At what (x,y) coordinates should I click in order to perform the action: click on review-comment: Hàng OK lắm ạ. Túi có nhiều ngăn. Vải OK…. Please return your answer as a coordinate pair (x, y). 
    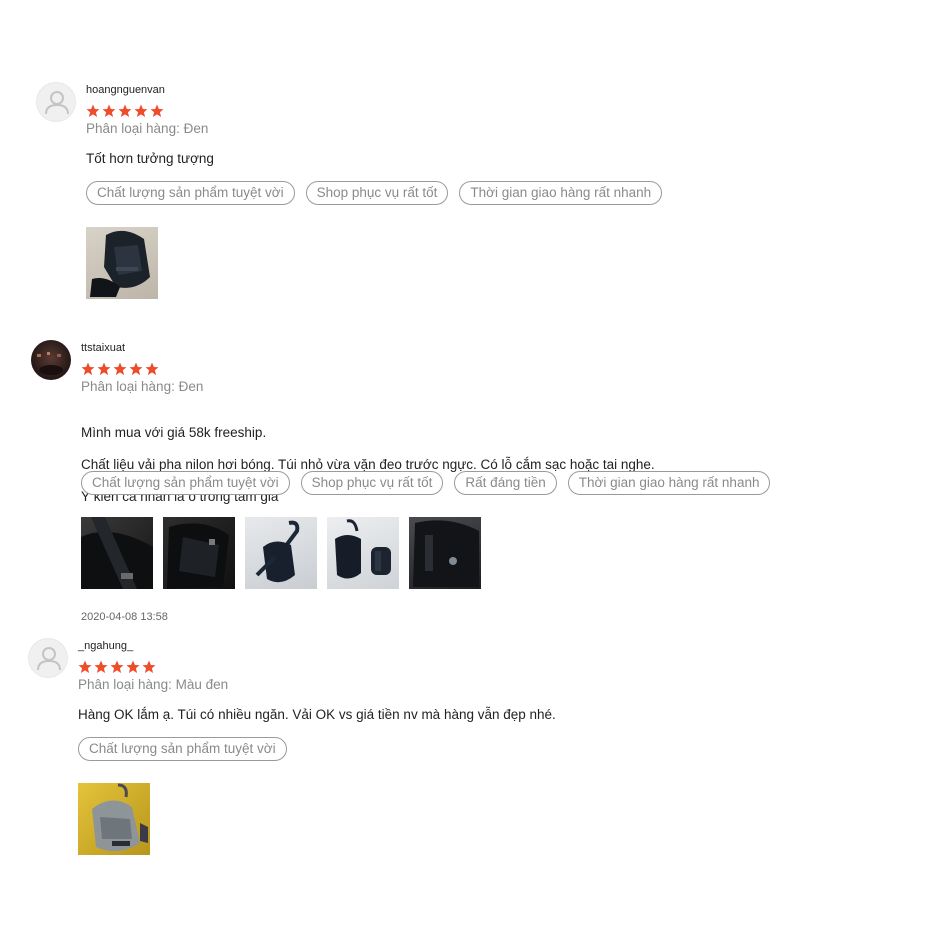
    Looking at the image, I should click on (317, 714).